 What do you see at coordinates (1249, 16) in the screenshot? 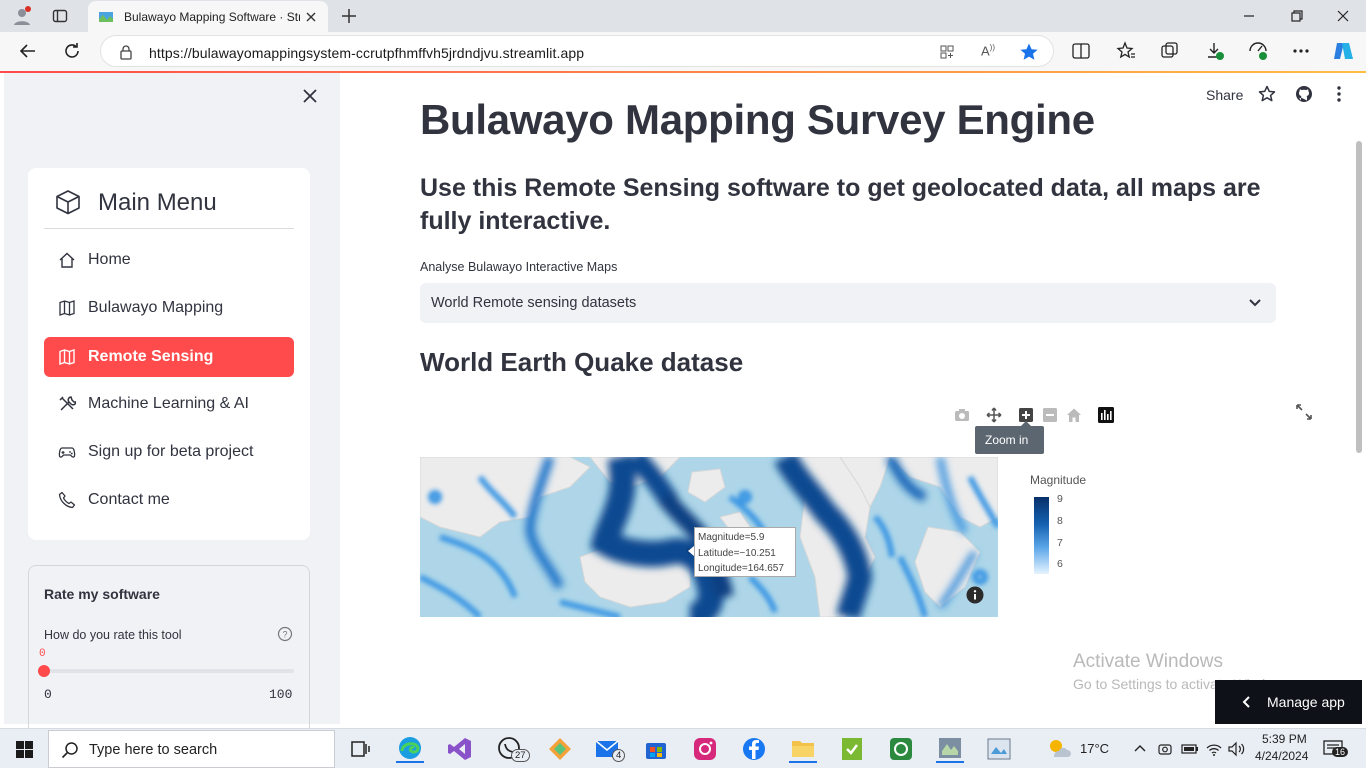
I see `minimize-icon` at bounding box center [1249, 16].